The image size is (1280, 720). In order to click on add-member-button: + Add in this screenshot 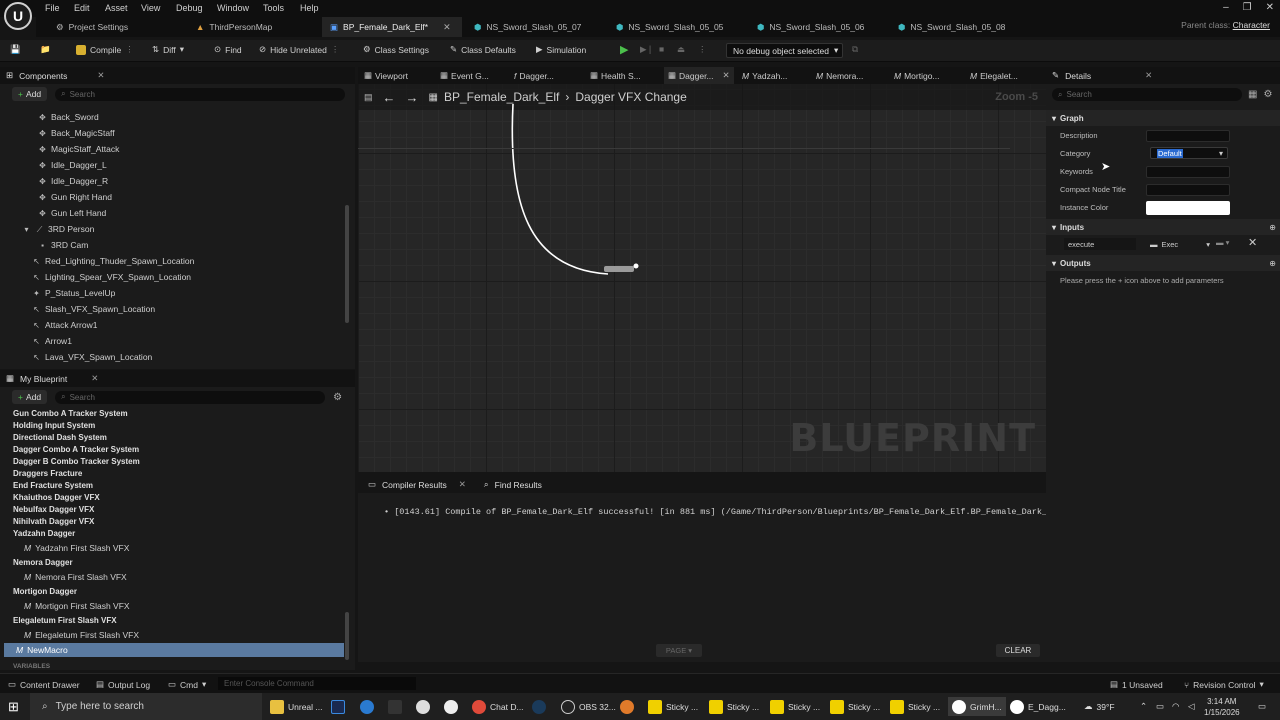, I will do `click(30, 397)`.